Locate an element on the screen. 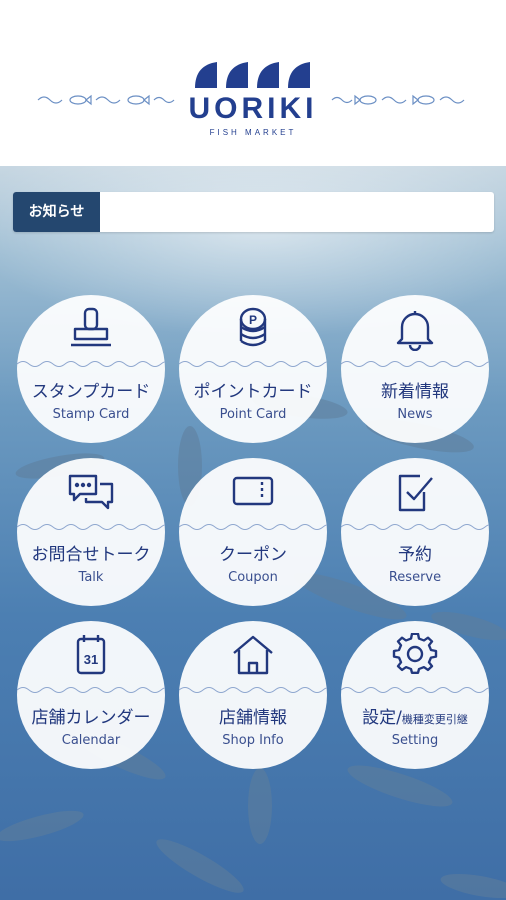 The image size is (506, 900). menu-label-en: Stamp Card is located at coordinates (91, 414).